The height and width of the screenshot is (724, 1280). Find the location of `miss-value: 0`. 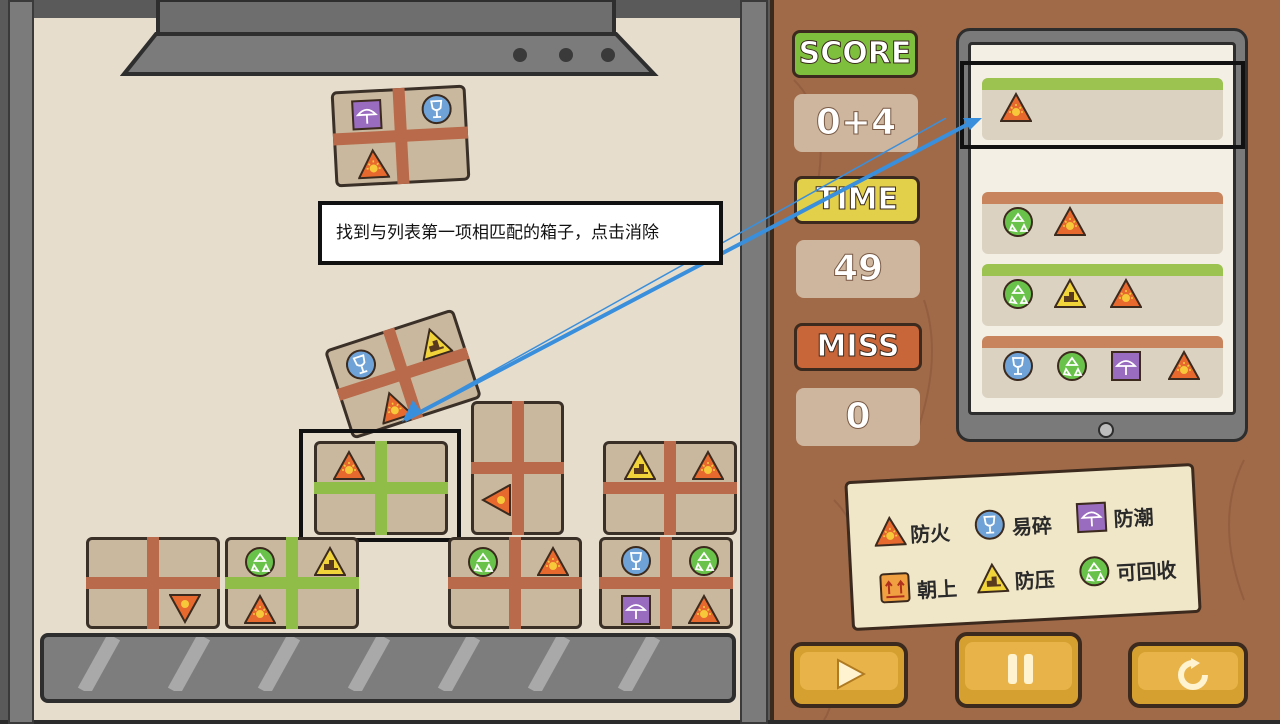

miss-value: 0 is located at coordinates (858, 417).